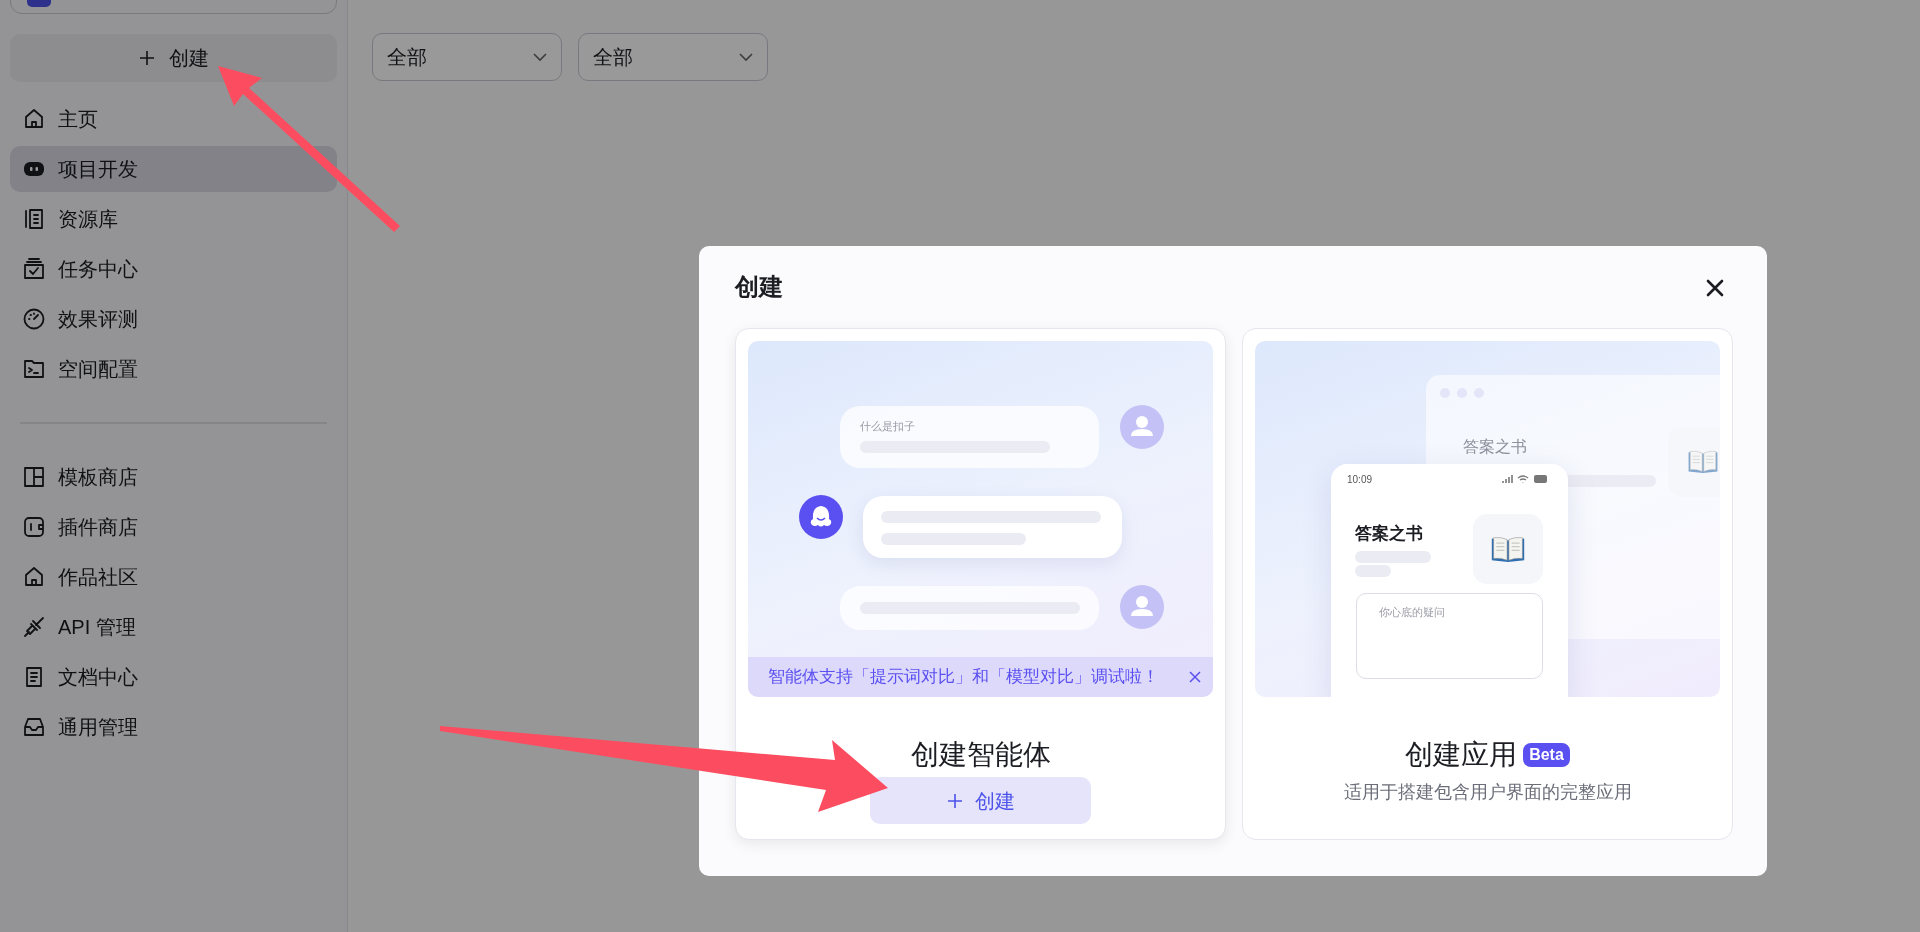  Describe the element at coordinates (34, 269) in the screenshot. I see `checklist-box-icon` at that location.